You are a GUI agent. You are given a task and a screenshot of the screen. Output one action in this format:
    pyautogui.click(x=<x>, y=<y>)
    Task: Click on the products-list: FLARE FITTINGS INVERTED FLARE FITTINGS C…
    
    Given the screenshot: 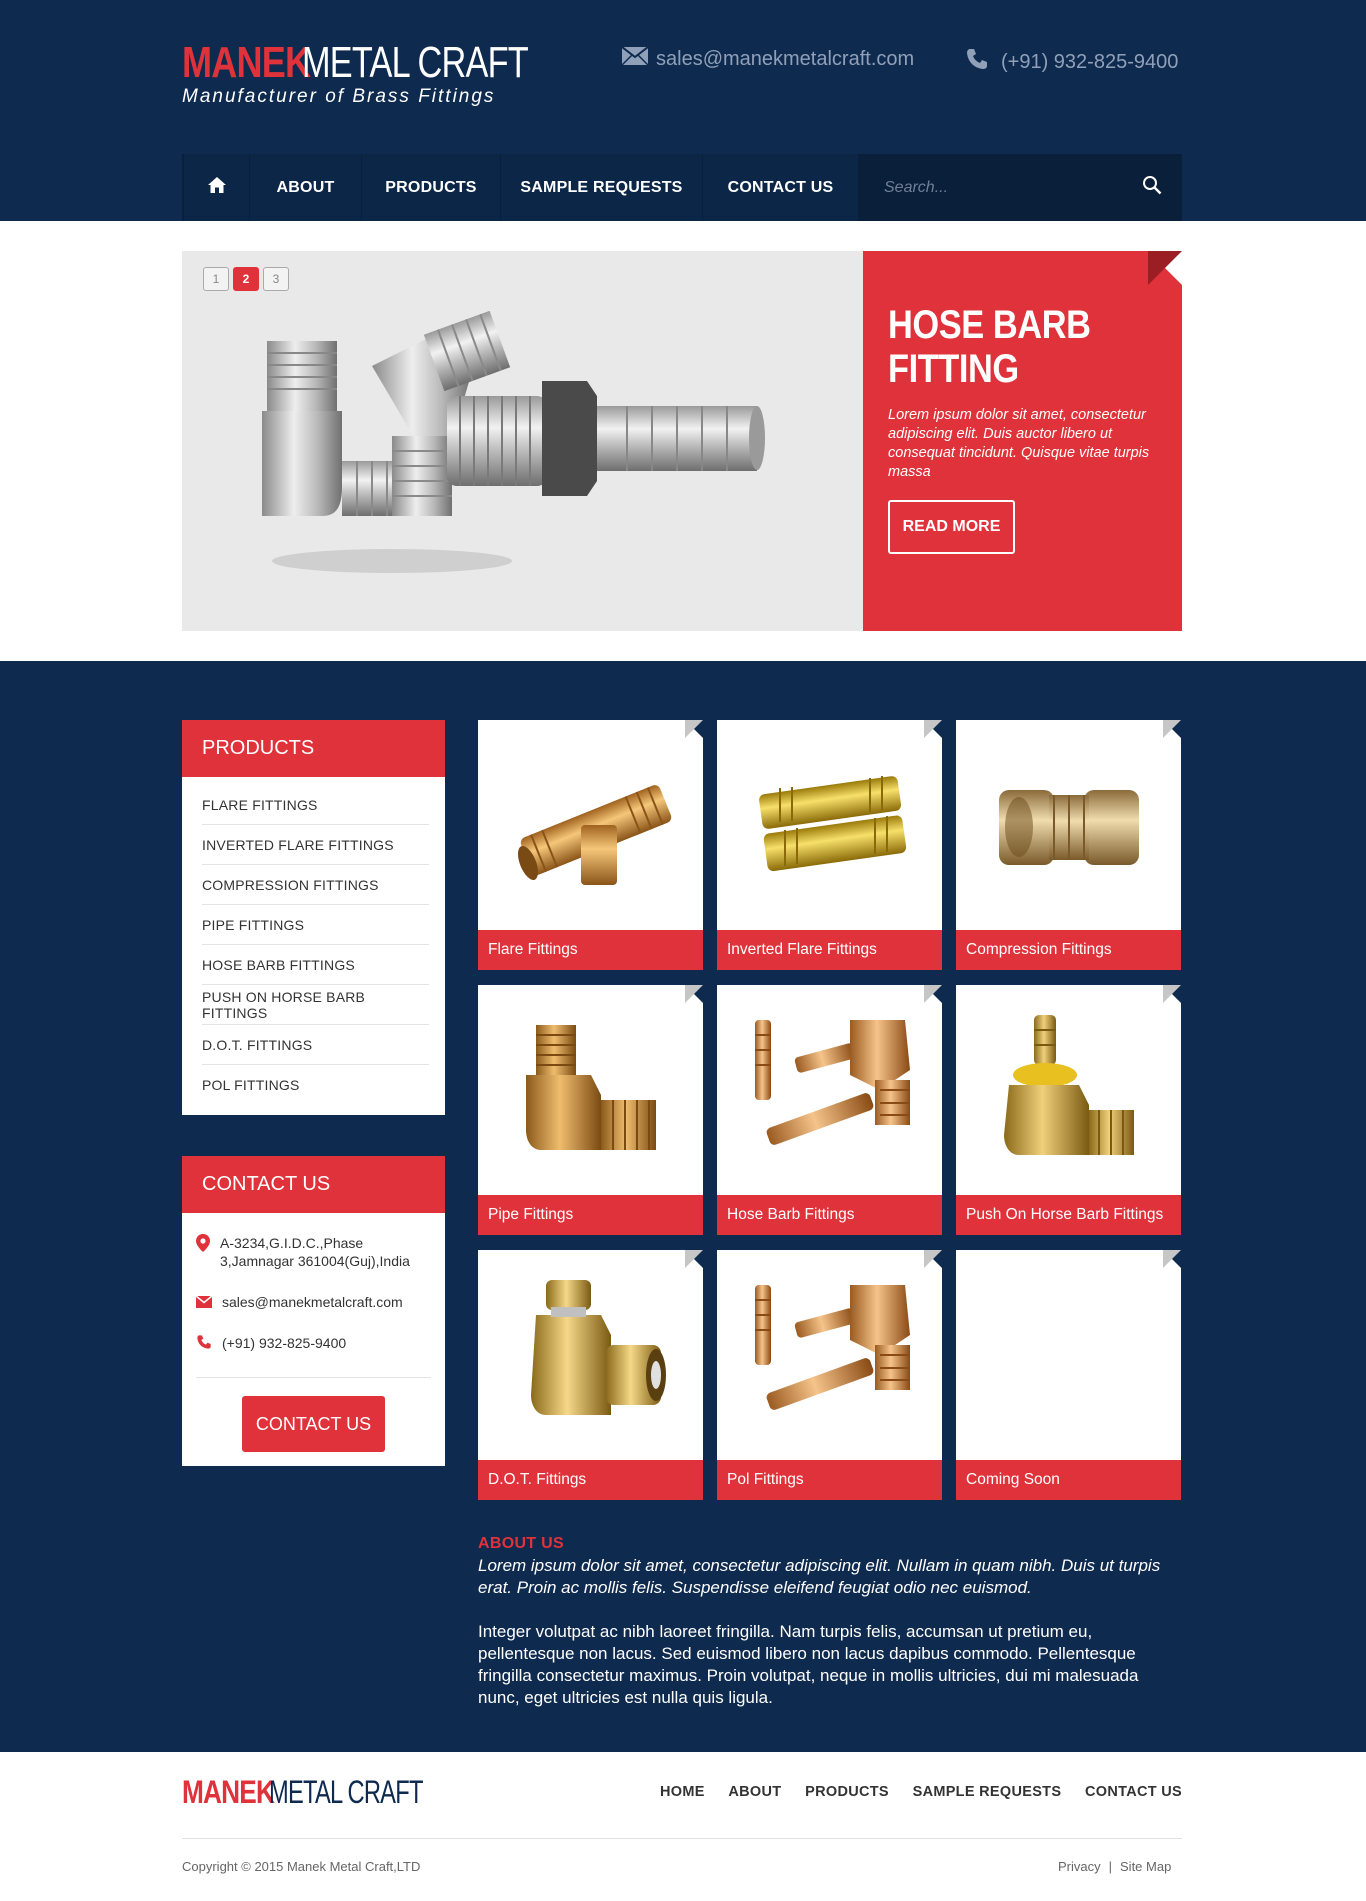 What is the action you would take?
    pyautogui.click(x=313, y=941)
    